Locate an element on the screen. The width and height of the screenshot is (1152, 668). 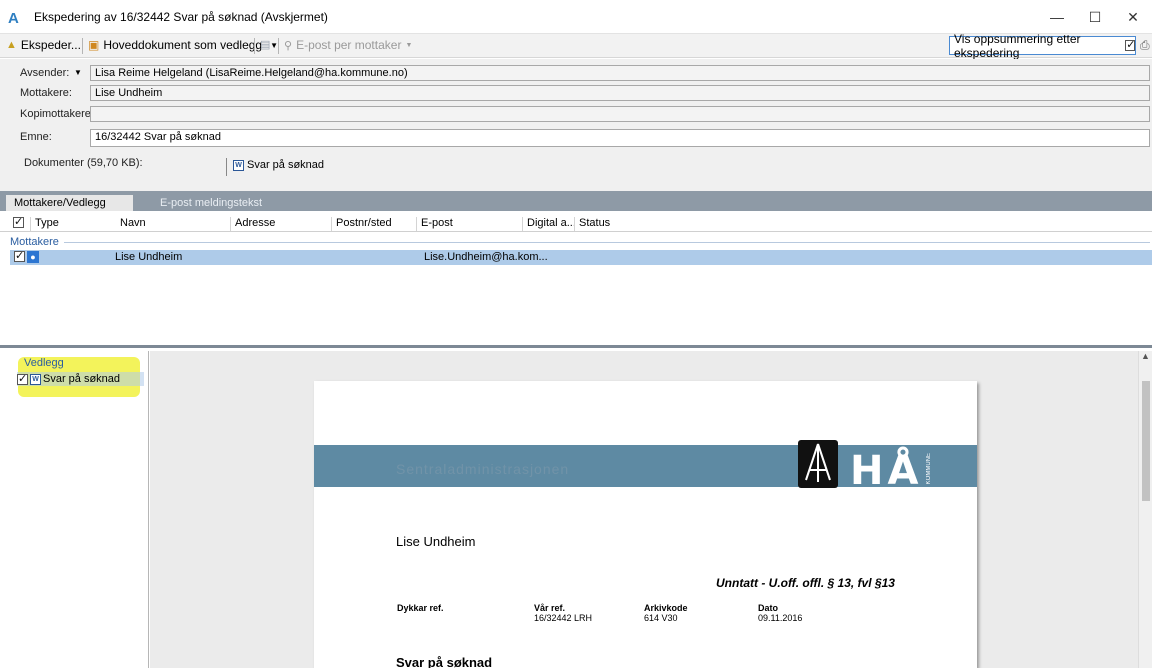
search-icon: ⚲ is located at coordinates (288, 45).